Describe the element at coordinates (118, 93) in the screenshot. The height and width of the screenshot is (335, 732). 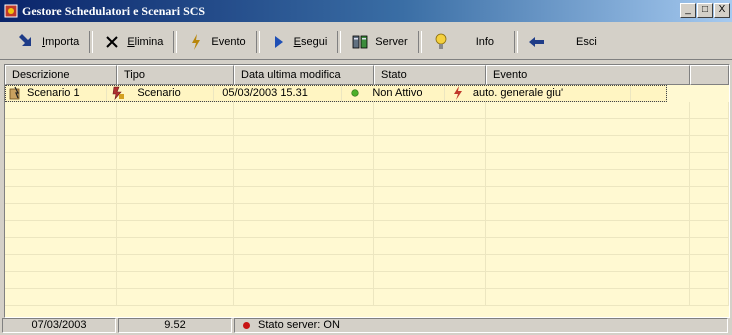
I see `scenario-type-icon` at that location.